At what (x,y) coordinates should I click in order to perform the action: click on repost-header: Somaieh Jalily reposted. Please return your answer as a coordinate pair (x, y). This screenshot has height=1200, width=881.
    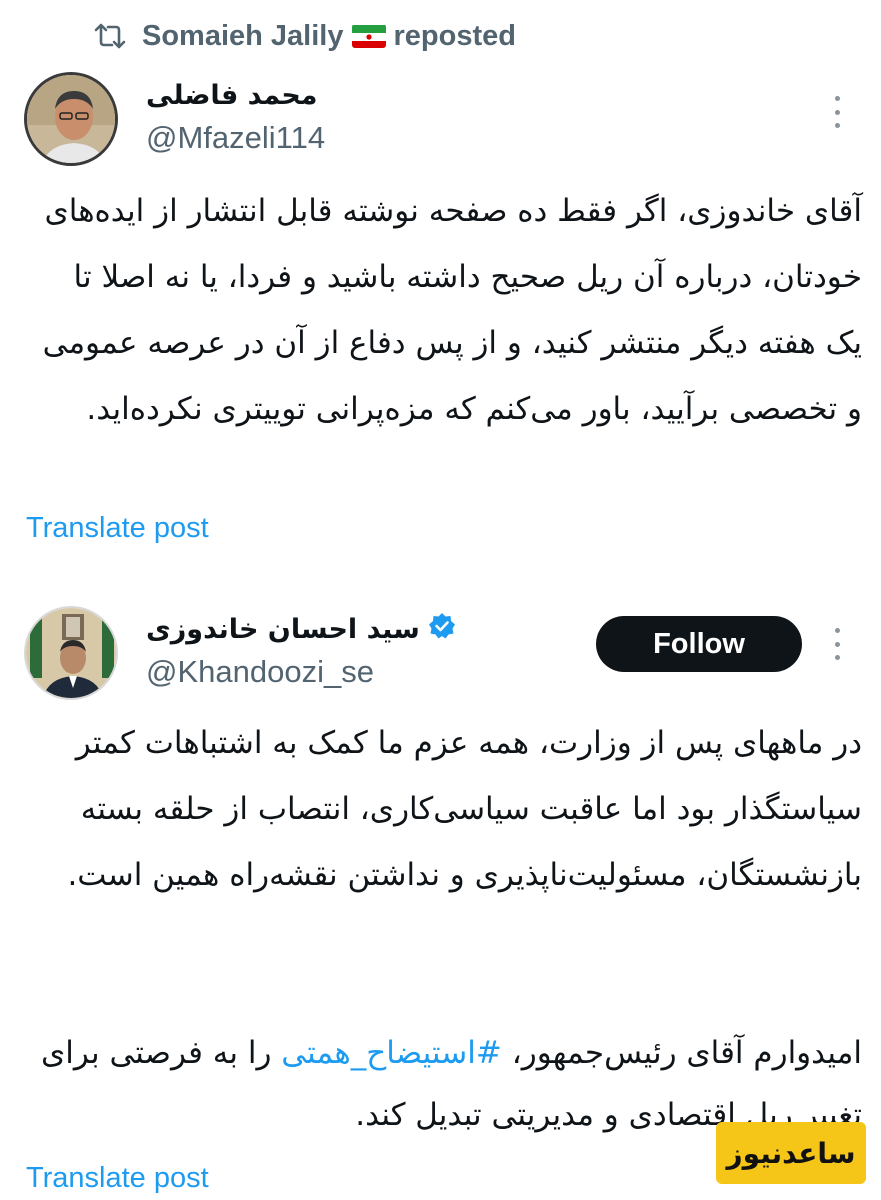
    Looking at the image, I should click on (305, 36).